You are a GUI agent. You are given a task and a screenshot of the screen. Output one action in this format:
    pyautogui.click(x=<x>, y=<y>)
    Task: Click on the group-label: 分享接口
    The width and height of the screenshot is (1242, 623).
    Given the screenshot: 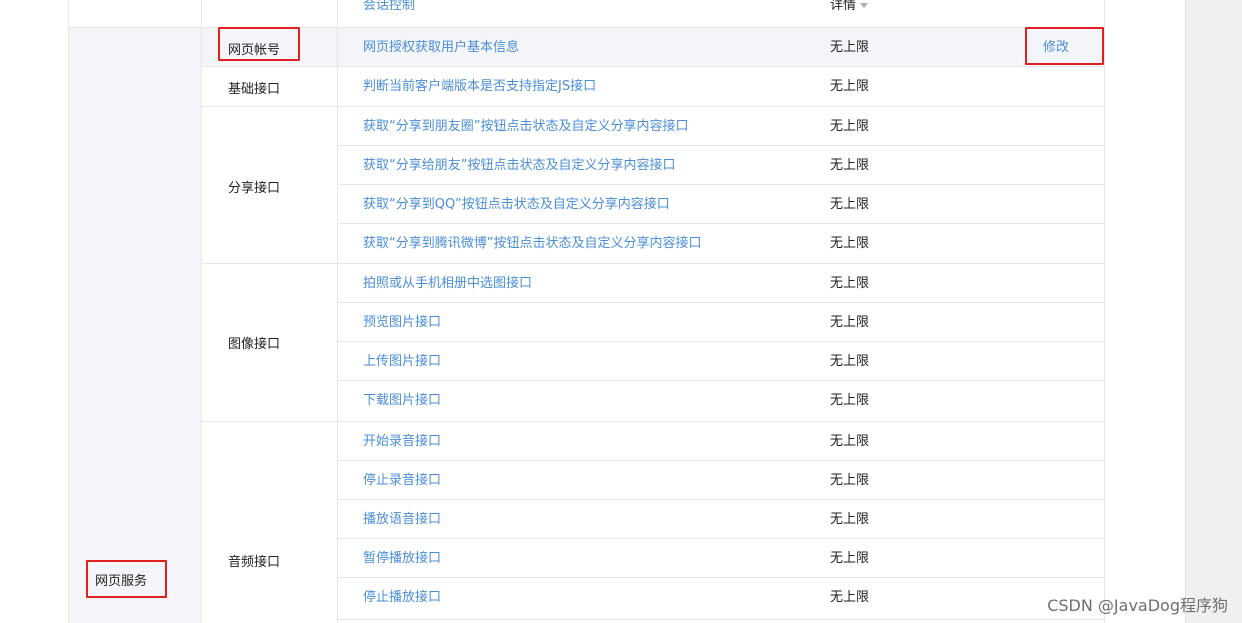 What is the action you would take?
    pyautogui.click(x=254, y=188)
    